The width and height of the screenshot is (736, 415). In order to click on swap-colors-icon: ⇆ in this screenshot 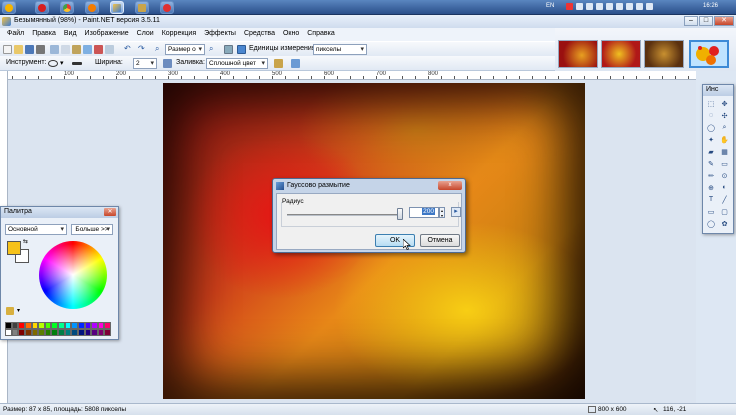, I will do `click(25, 241)`.